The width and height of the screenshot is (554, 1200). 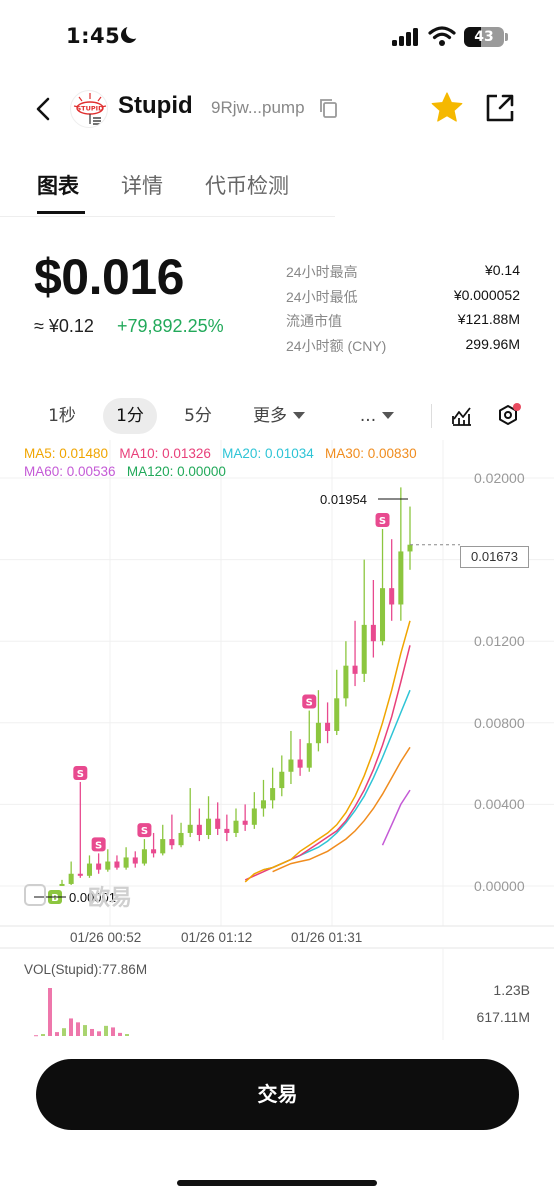 What do you see at coordinates (198, 416) in the screenshot?
I see `interval-5m: 5分` at bounding box center [198, 416].